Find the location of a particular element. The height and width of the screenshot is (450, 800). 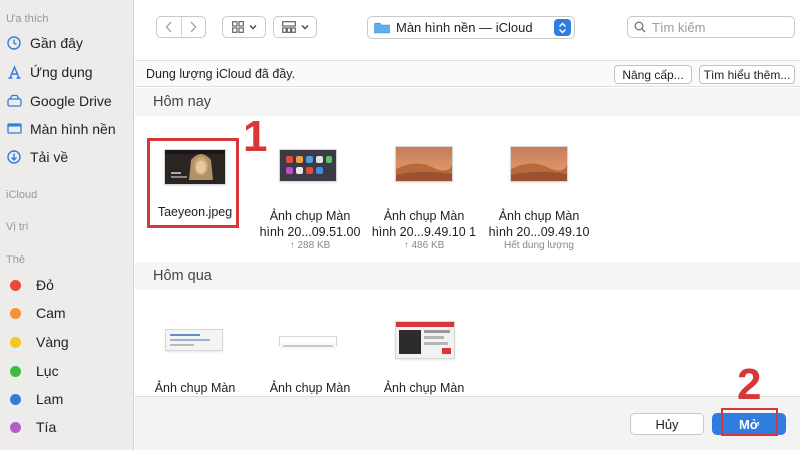

group-icon is located at coordinates (288, 27).